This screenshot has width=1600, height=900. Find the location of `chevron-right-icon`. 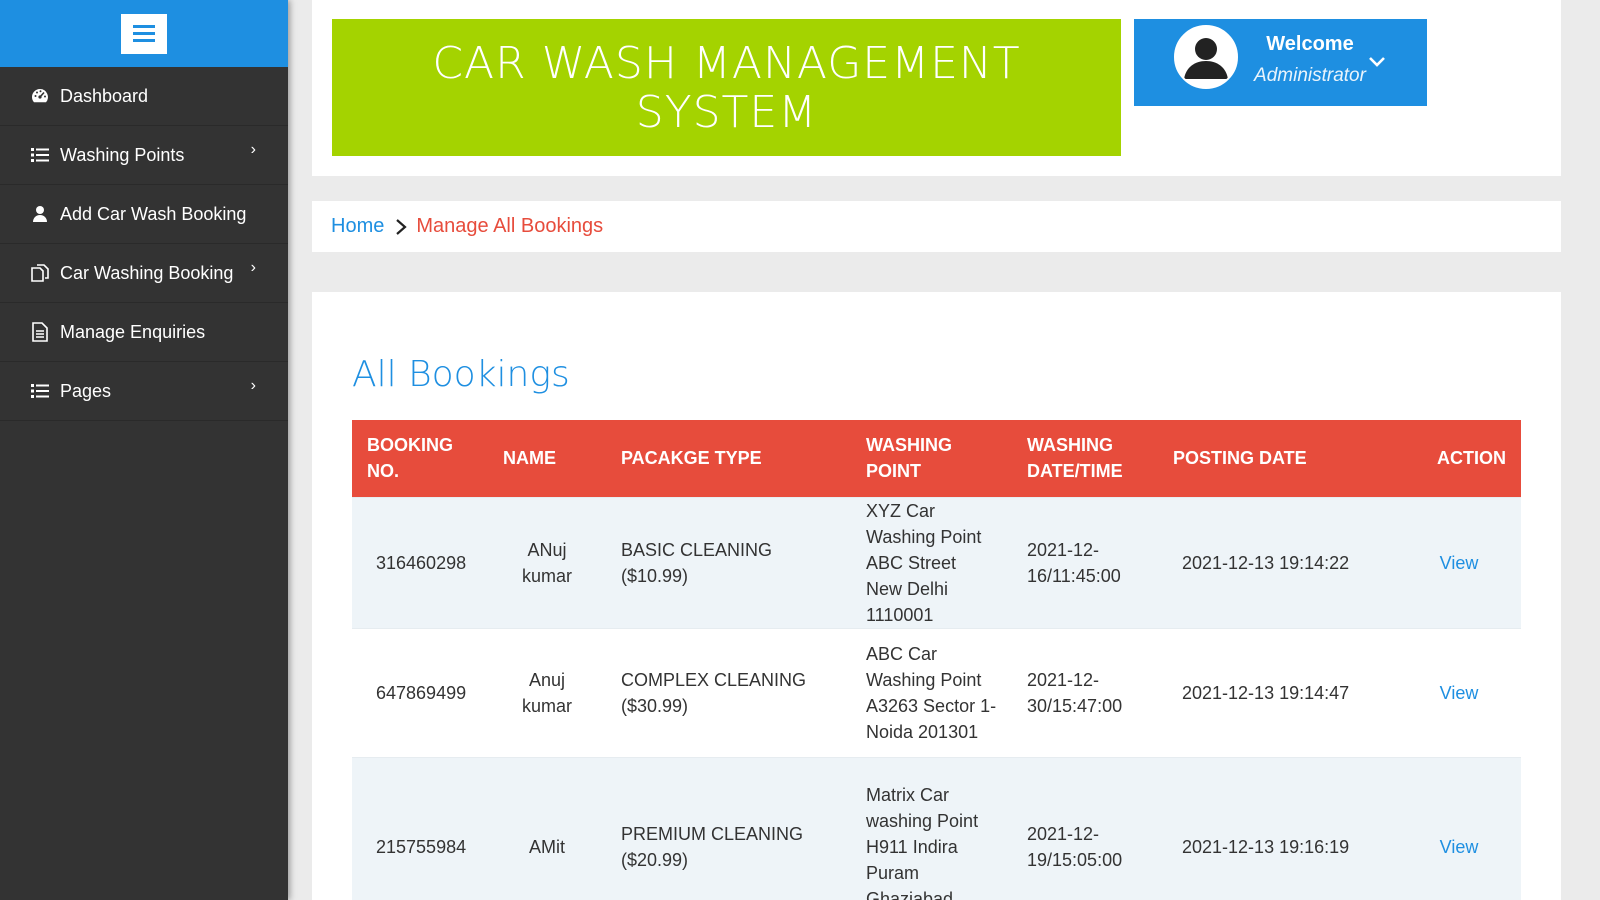

chevron-right-icon is located at coordinates (401, 227).